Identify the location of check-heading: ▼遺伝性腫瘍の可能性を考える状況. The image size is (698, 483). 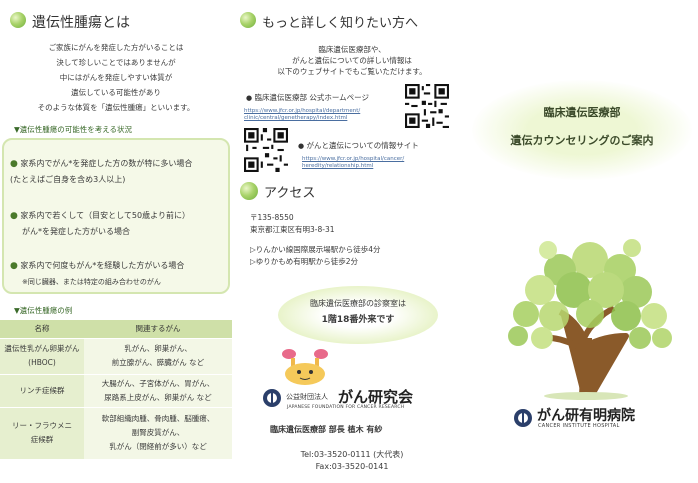
(73, 129).